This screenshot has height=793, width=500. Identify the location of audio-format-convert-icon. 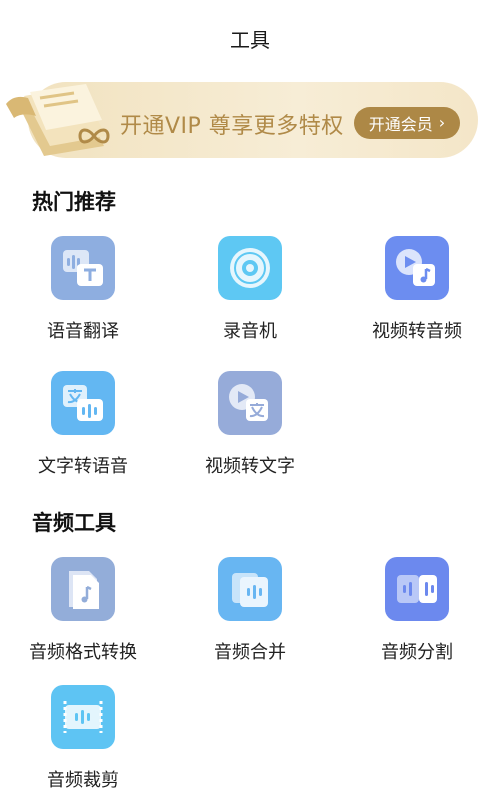
(83, 589).